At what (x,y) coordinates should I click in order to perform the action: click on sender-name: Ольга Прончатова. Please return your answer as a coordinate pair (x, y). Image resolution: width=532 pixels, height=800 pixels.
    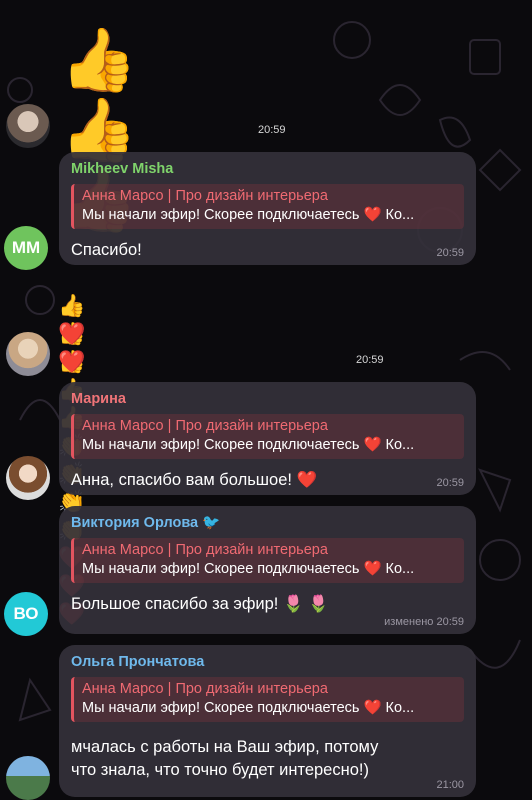
    Looking at the image, I should click on (267, 662).